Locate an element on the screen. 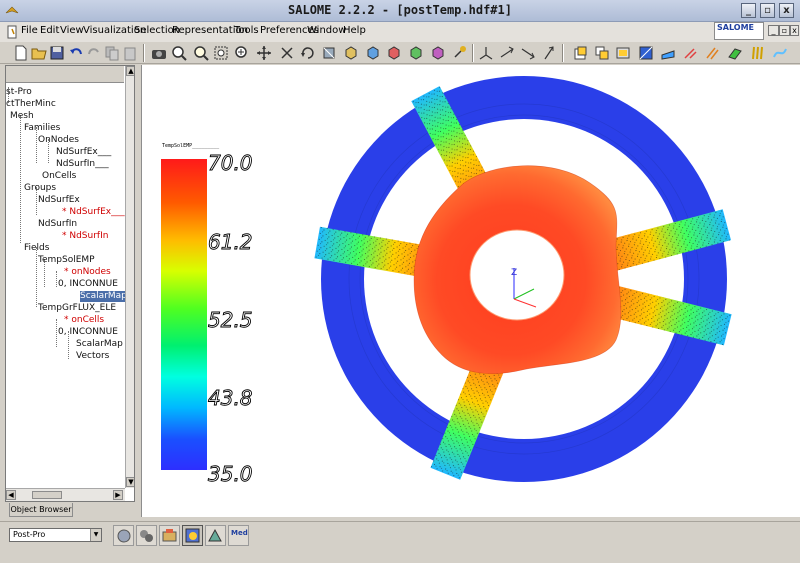  cut-planes-icon is located at coordinates (735, 53).